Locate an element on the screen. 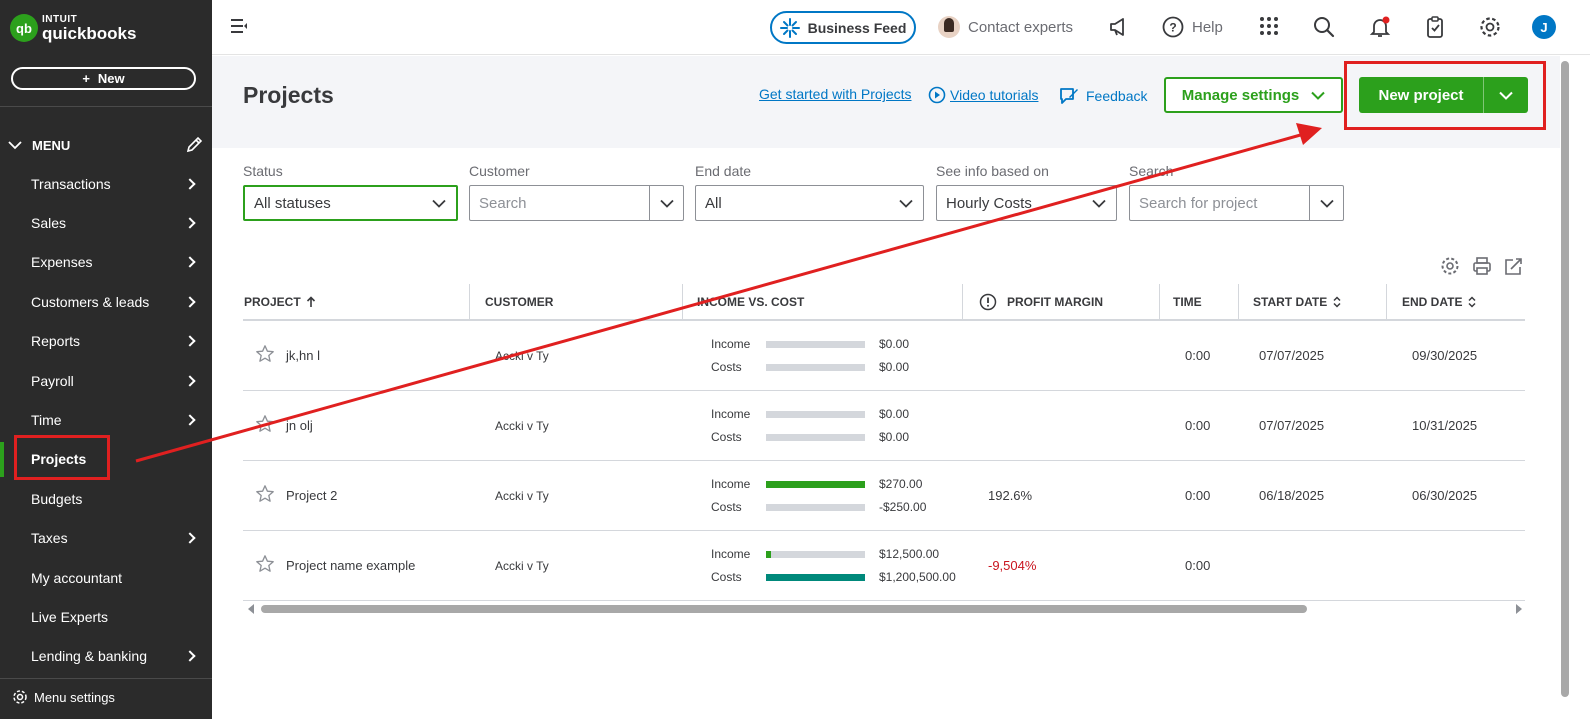  sidebar-item-sales: Sales is located at coordinates (106, 222).